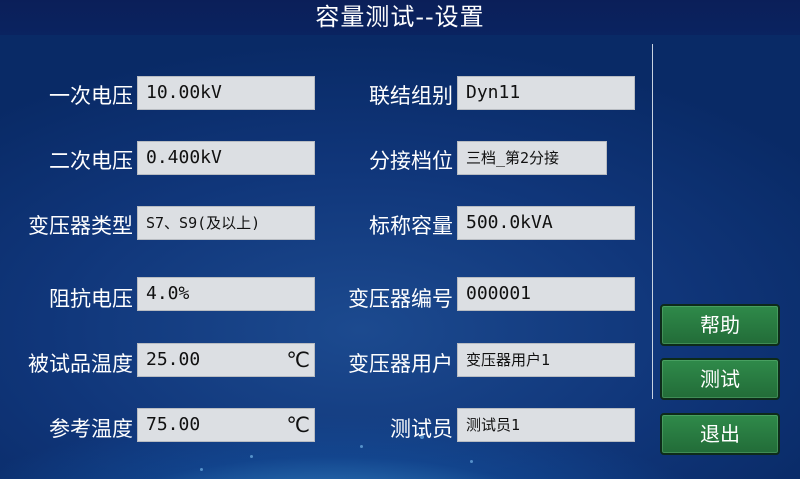  What do you see at coordinates (720, 325) in the screenshot?
I see `help-button: 帮助` at bounding box center [720, 325].